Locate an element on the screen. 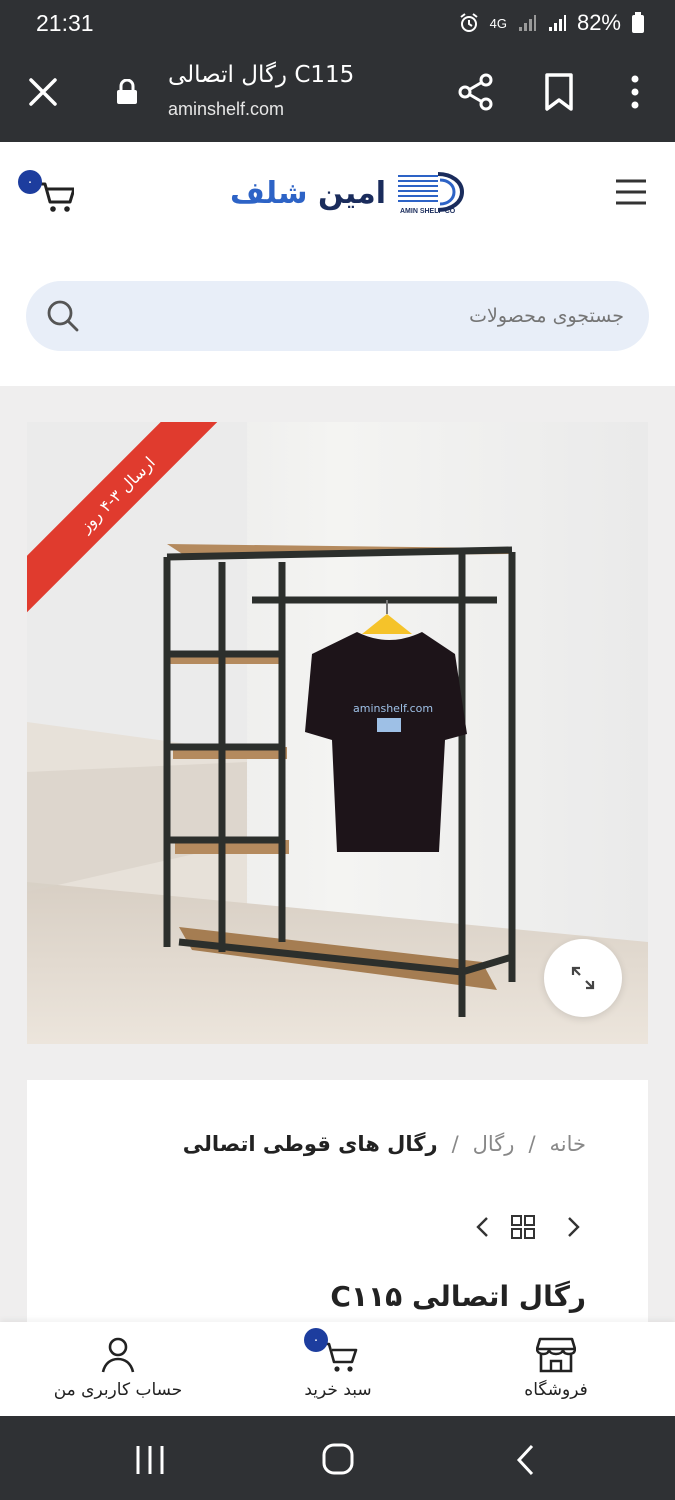  site-header: ۰ امین شلف AMIN SHELF CO is located at coordinates (337, 193).